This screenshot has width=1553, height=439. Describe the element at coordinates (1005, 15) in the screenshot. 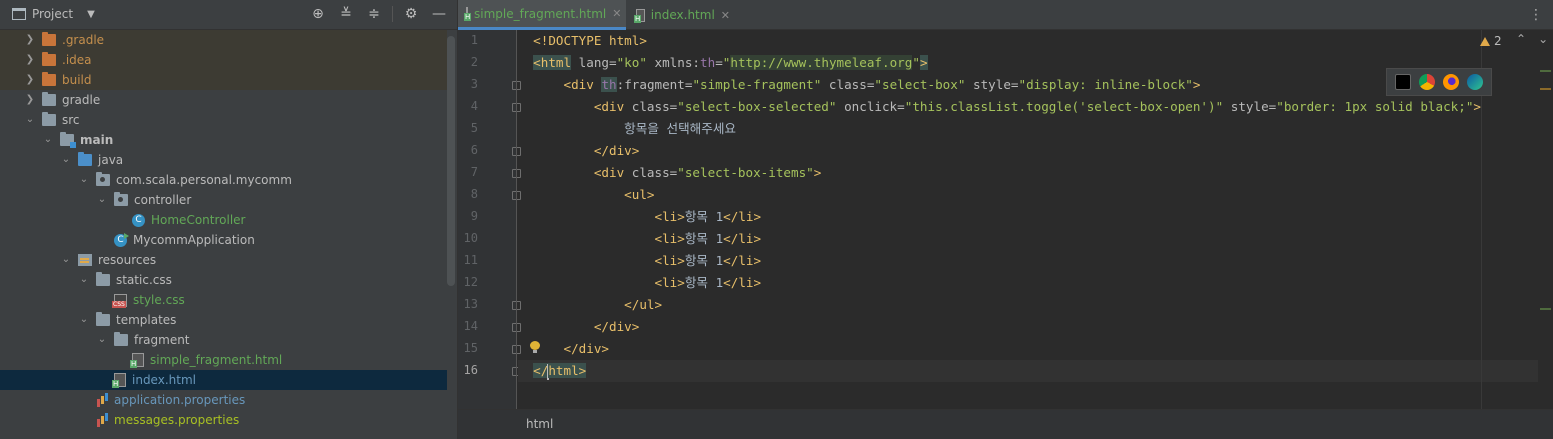

I see `editor-tab-bar: simple_fragment.html ✕ index.html ✕ ⋮` at that location.